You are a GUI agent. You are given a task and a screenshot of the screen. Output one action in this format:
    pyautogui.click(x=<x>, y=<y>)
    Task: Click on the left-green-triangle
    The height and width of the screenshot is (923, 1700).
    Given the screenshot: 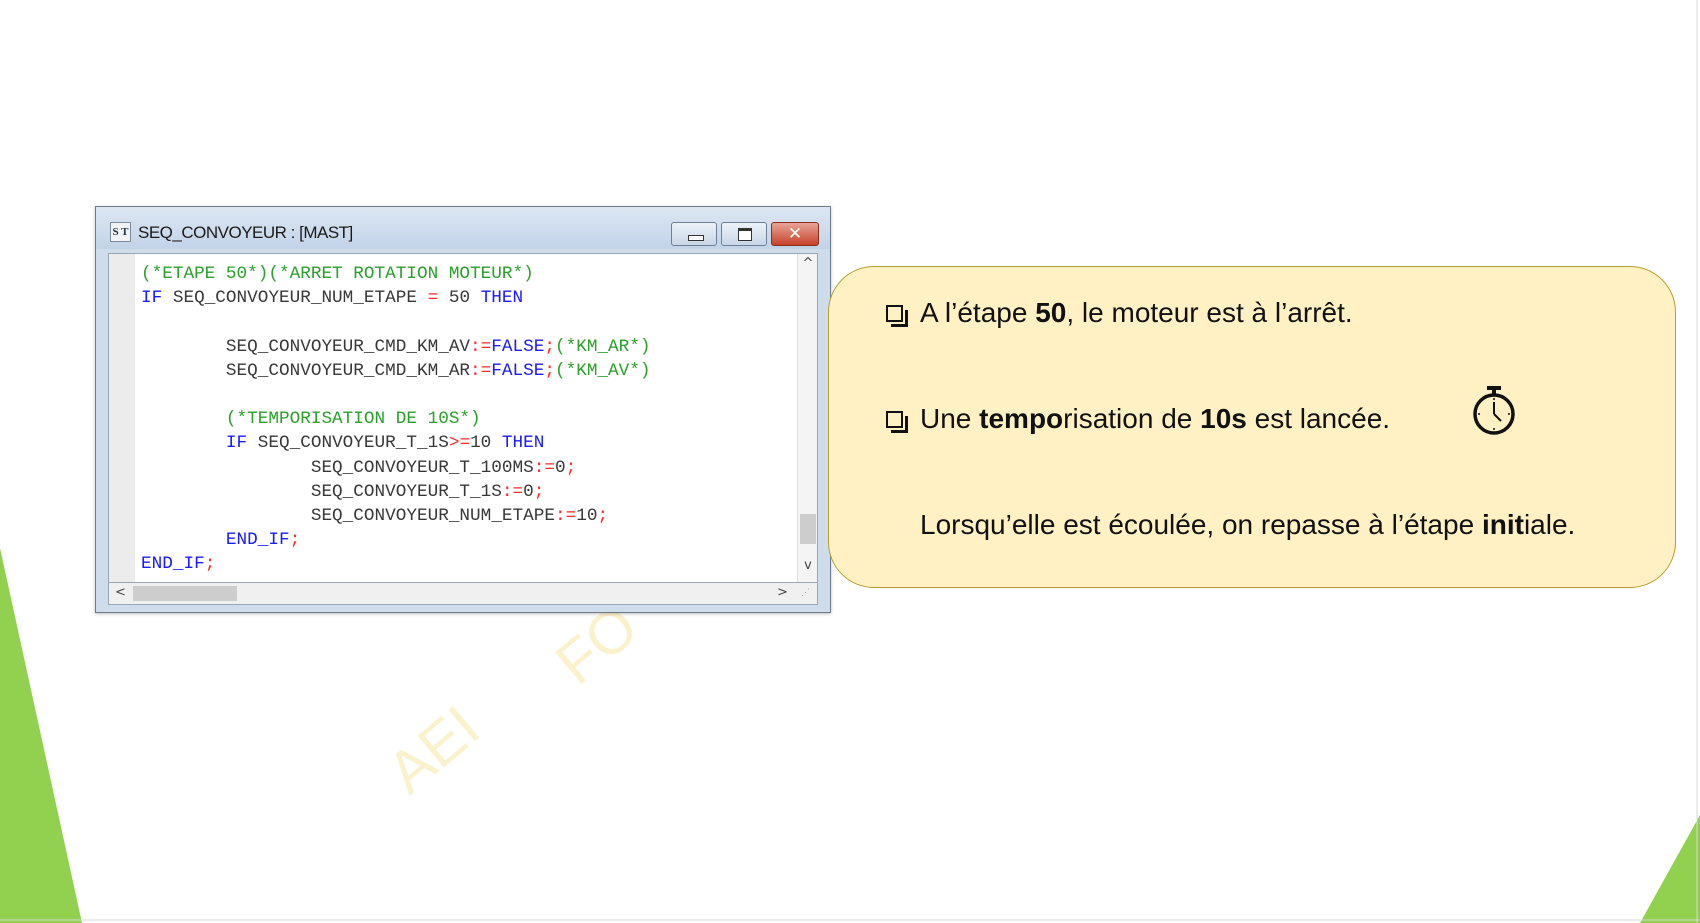 What is the action you would take?
    pyautogui.click(x=41, y=735)
    